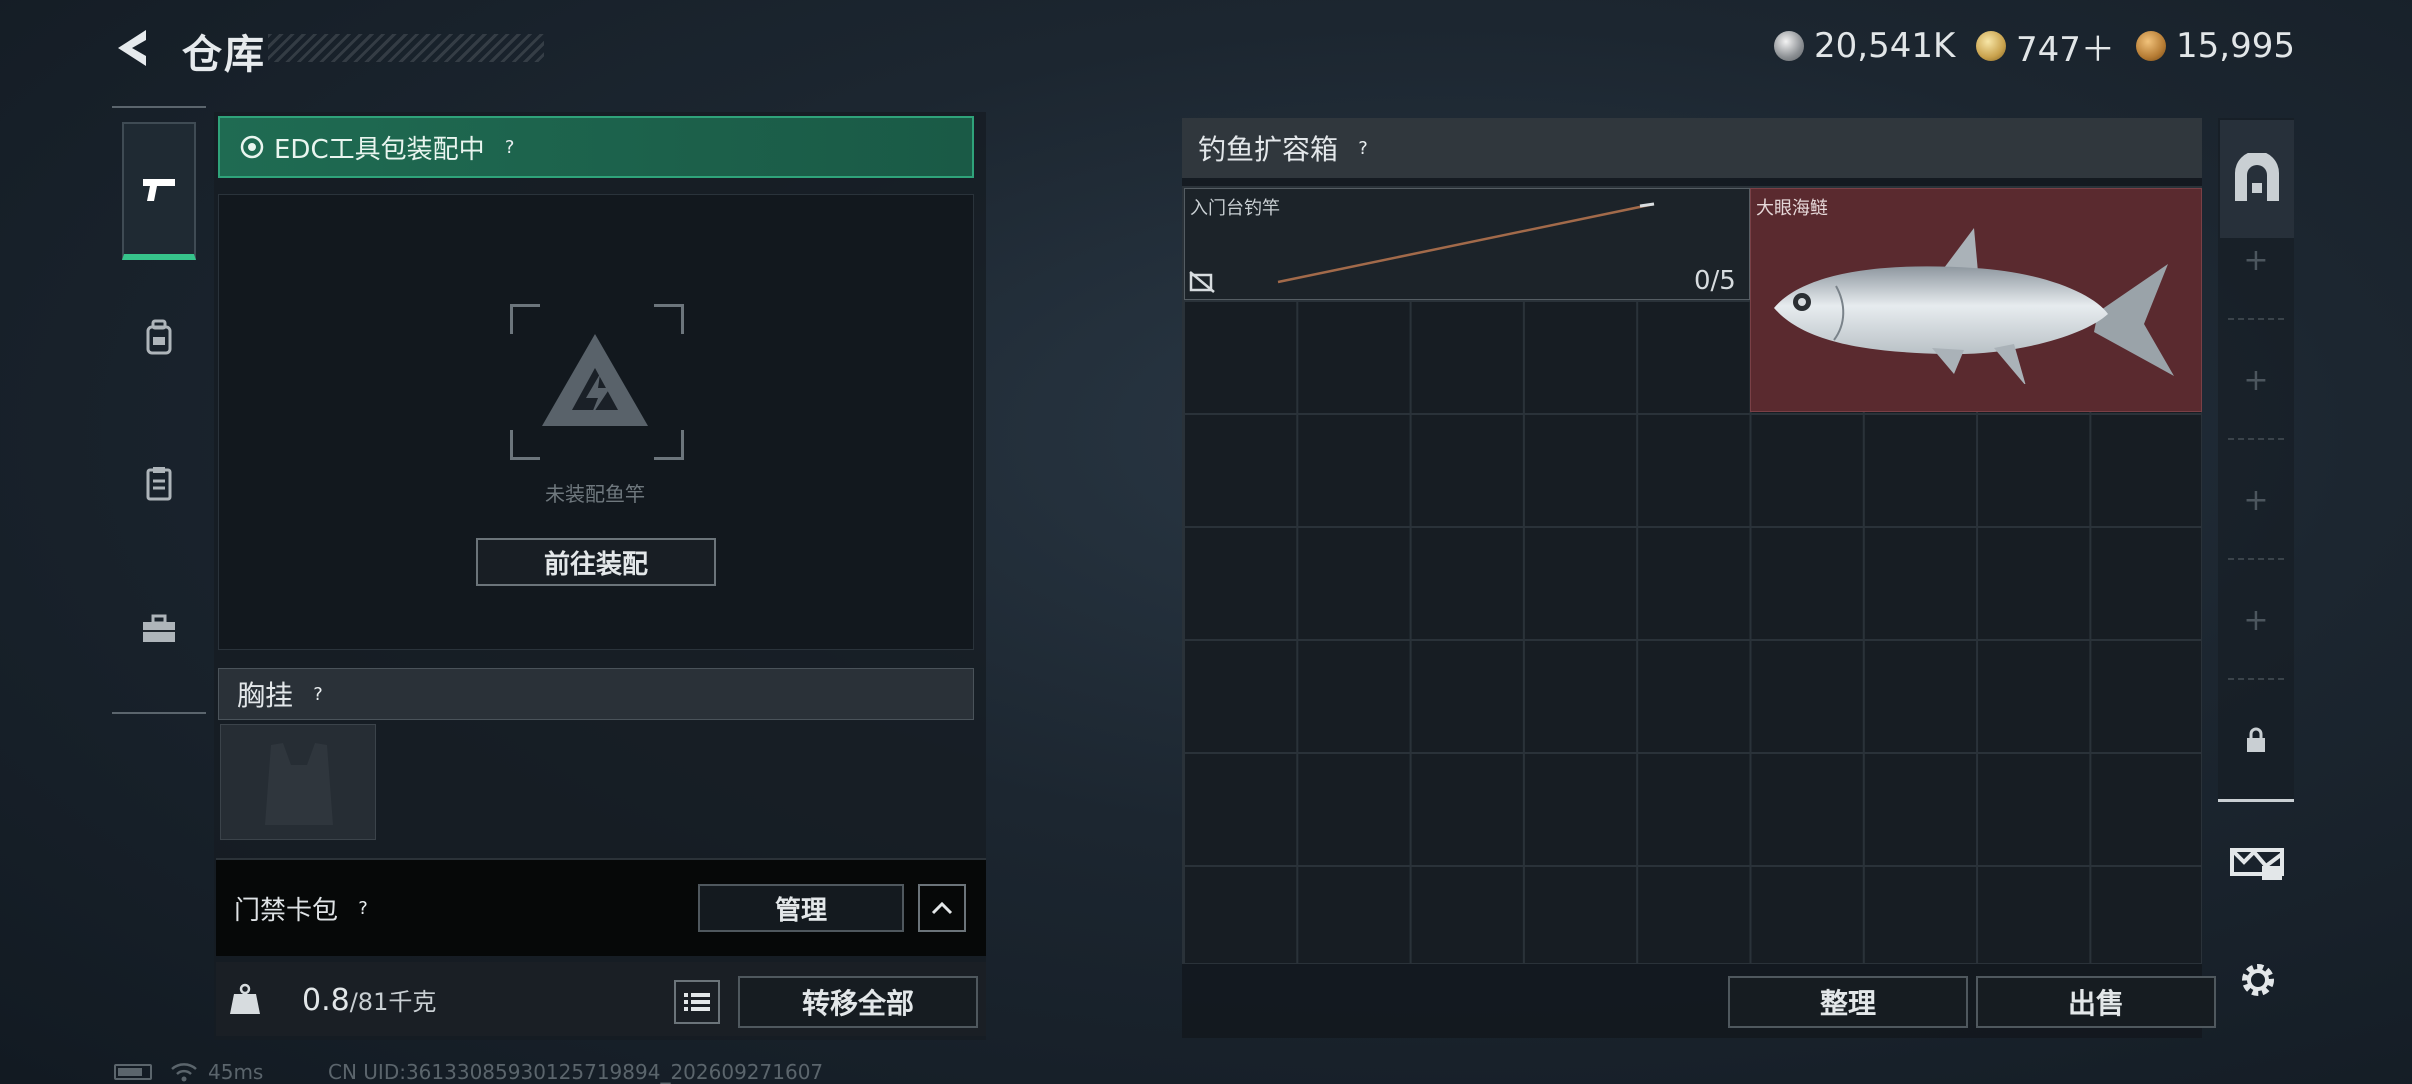 This screenshot has height=1084, width=2412. I want to click on currency-gold: 747＋, so click(2045, 47).